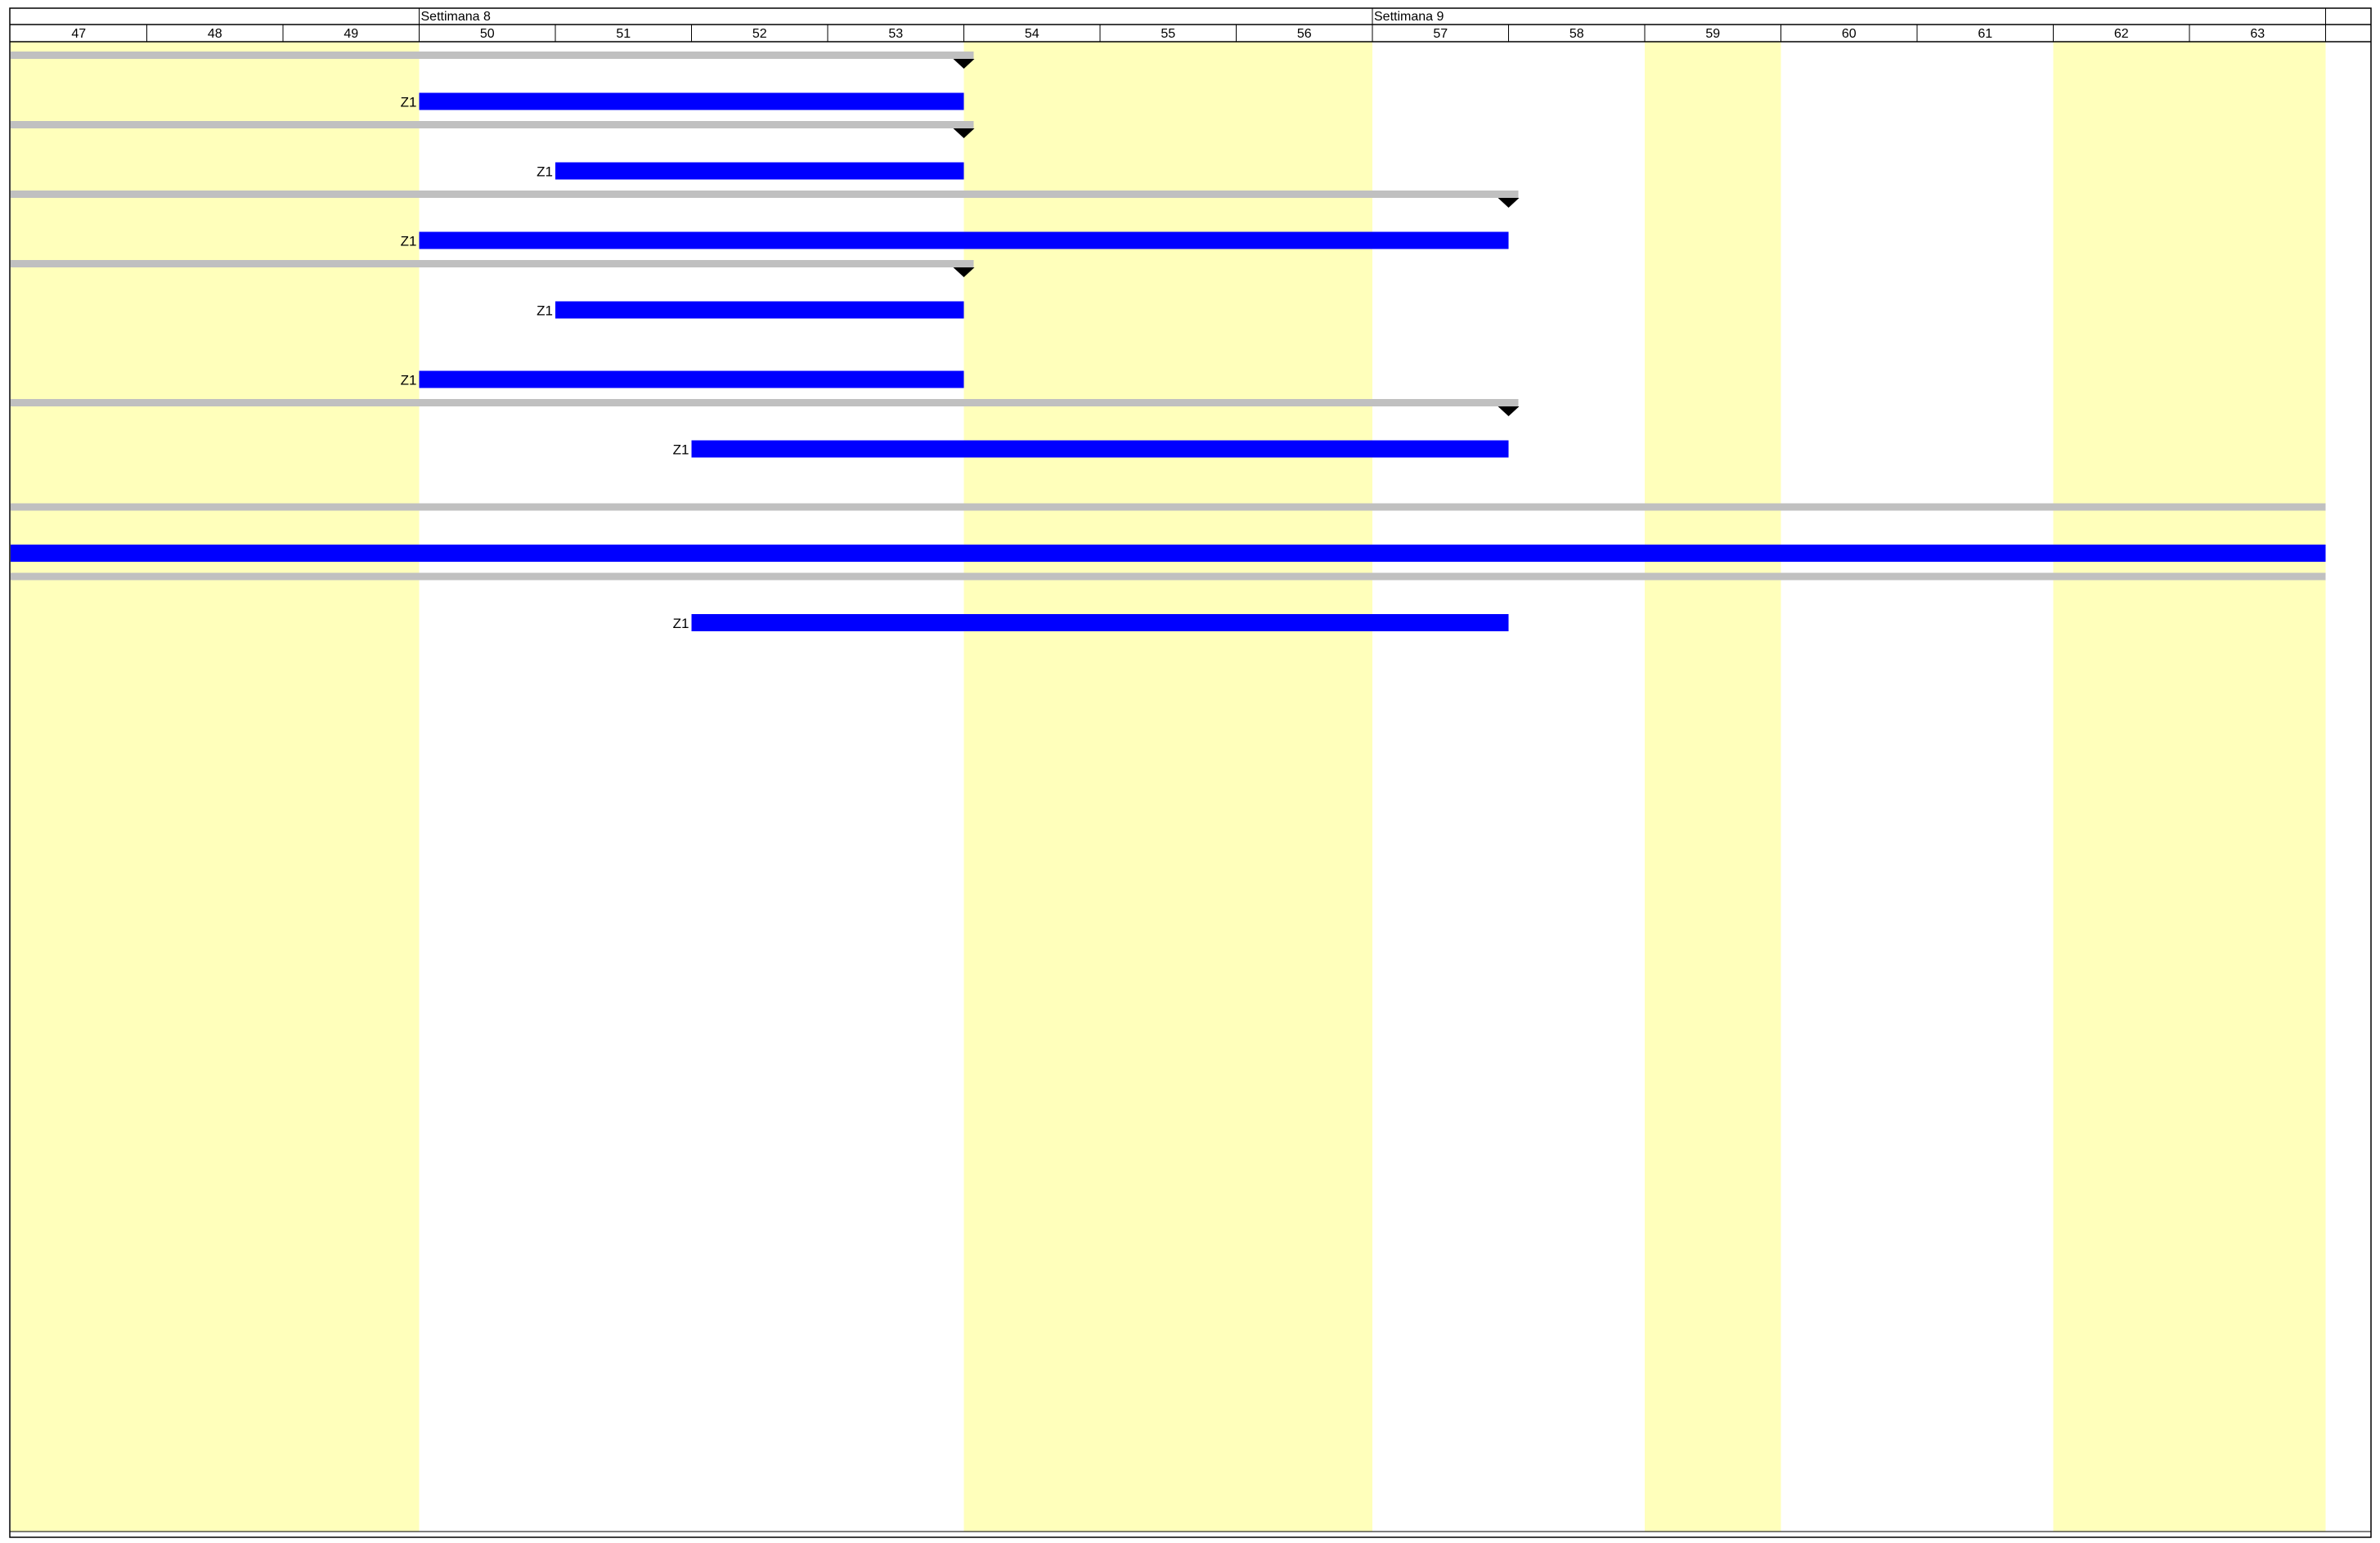 This screenshot has width=2380, height=1543. What do you see at coordinates (215, 34) in the screenshot?
I see `day-label: 48` at bounding box center [215, 34].